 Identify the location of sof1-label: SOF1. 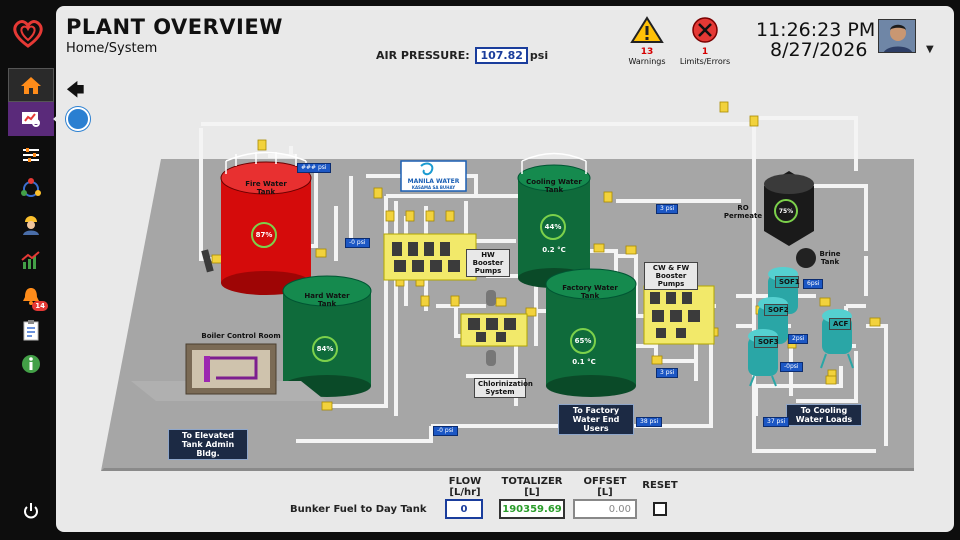
(787, 282).